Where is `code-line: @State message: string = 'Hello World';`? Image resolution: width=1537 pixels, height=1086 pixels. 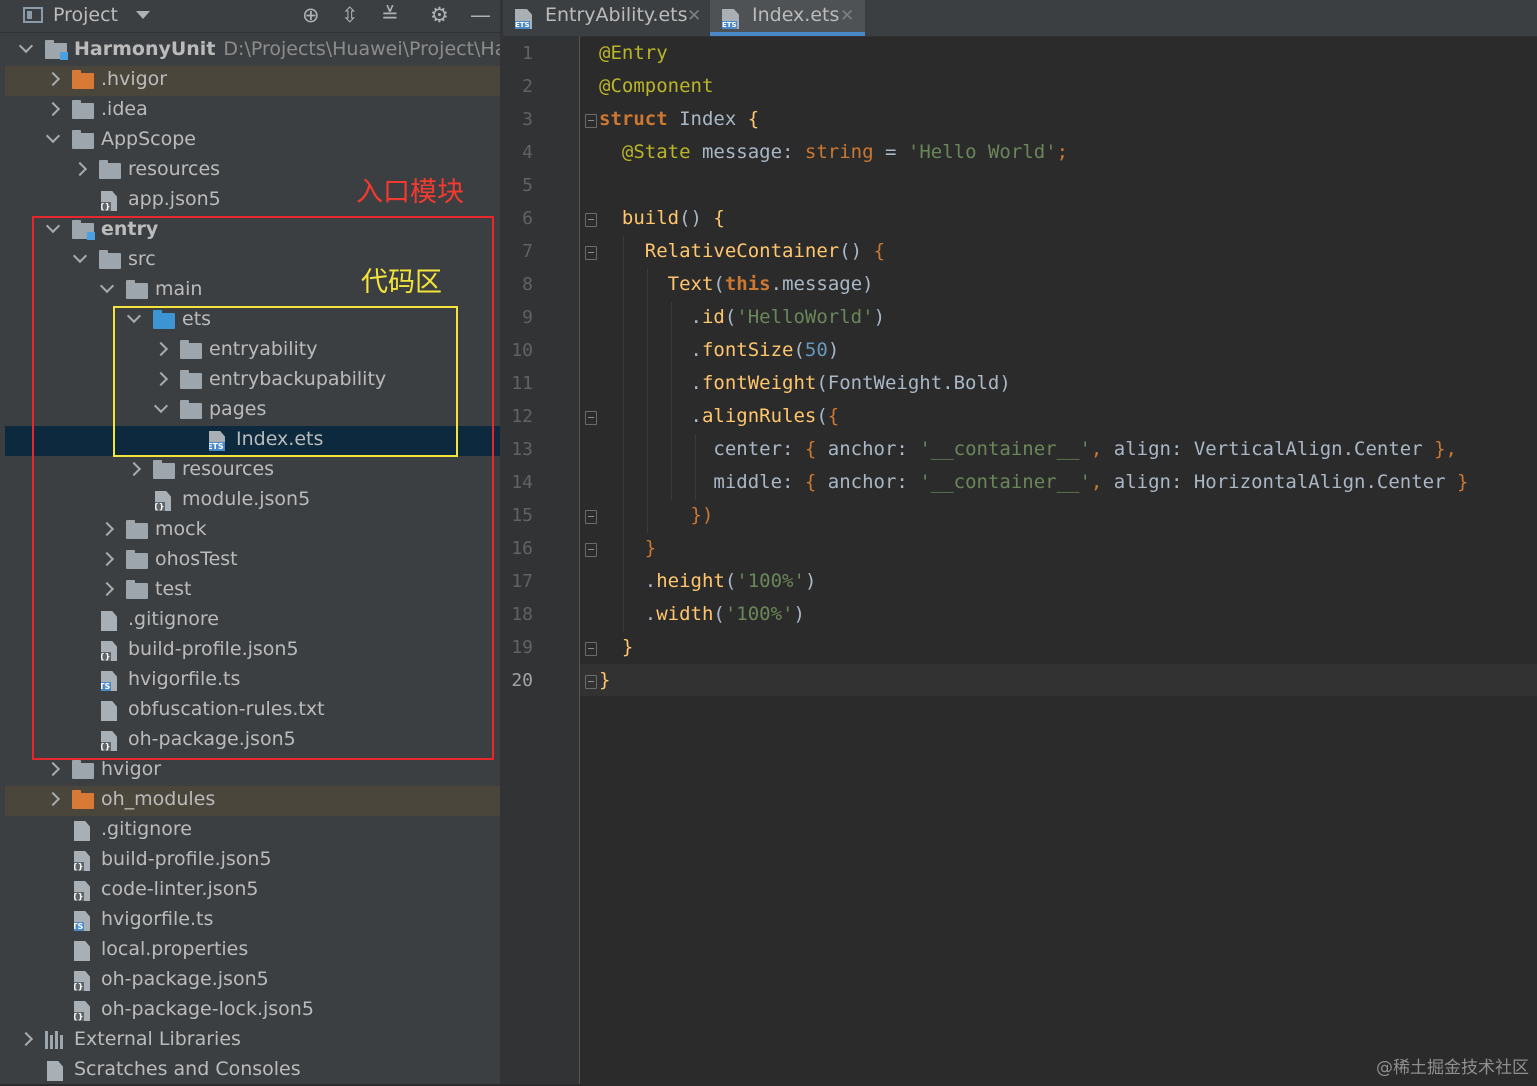
code-line: @State message: string = 'Hello World'; is located at coordinates (833, 157).